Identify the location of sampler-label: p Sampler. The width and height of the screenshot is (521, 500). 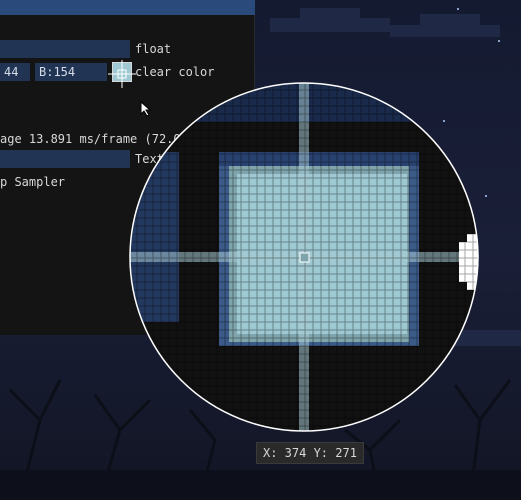
(33, 182).